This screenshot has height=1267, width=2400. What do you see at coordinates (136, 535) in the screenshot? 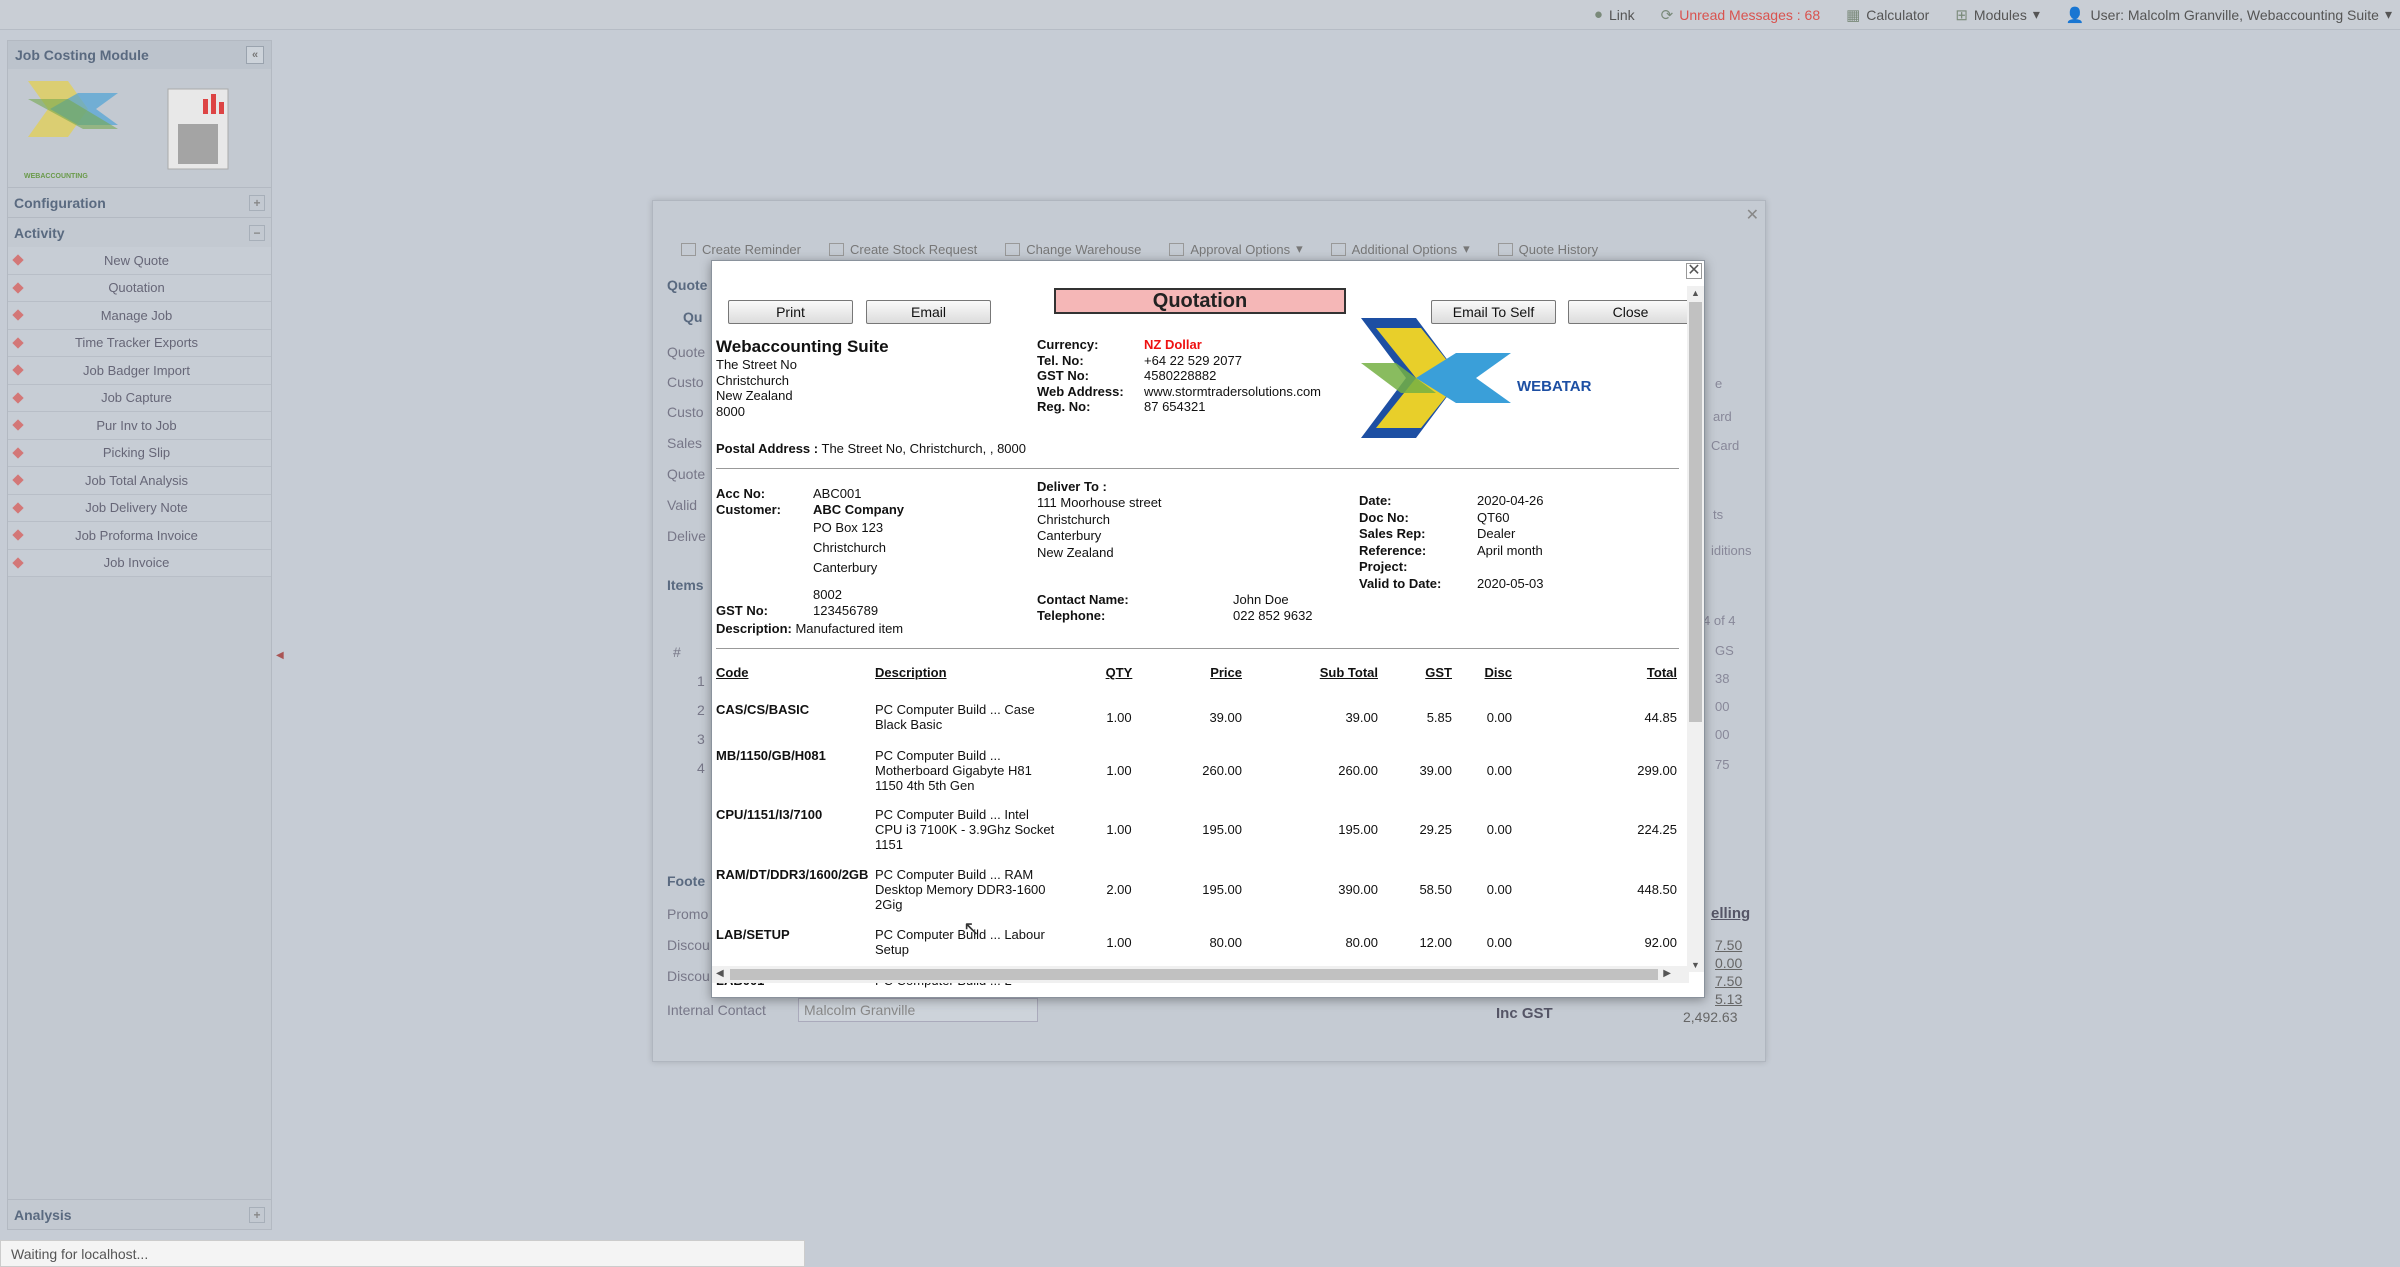
I see `menu-item-label: Job Proforma Invoice` at bounding box center [136, 535].